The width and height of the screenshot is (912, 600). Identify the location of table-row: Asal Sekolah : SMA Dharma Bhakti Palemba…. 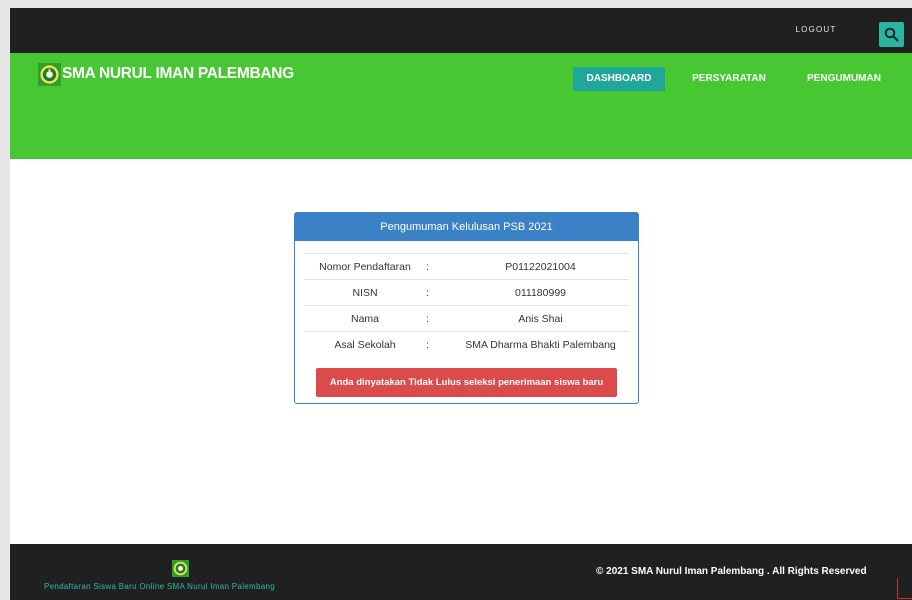
(466, 344).